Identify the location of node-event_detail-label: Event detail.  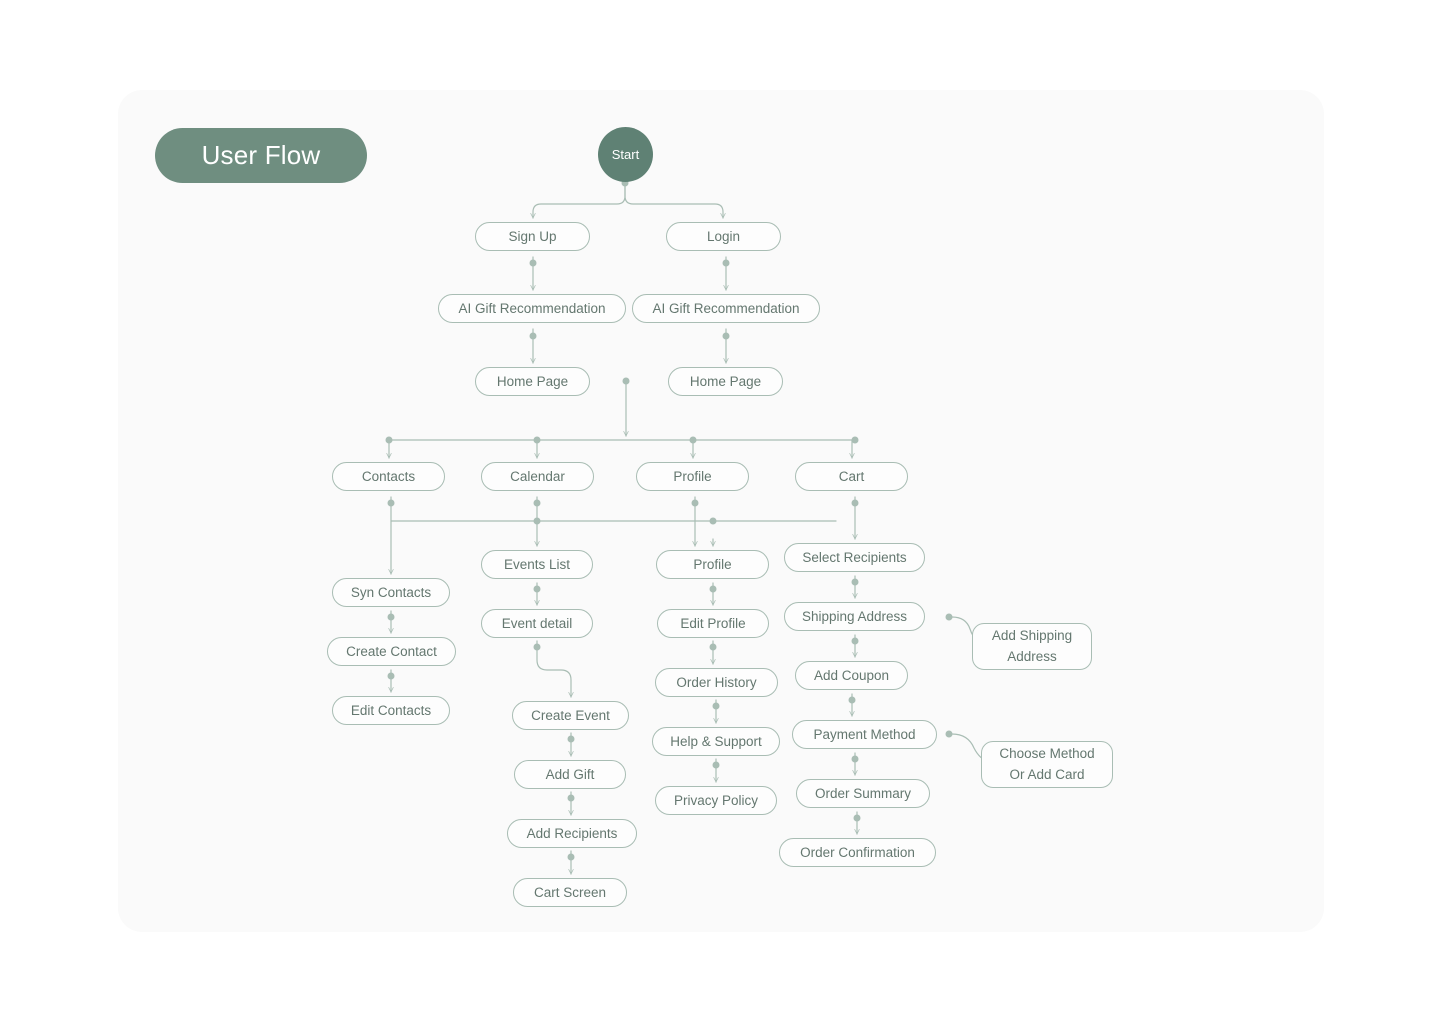
(537, 623).